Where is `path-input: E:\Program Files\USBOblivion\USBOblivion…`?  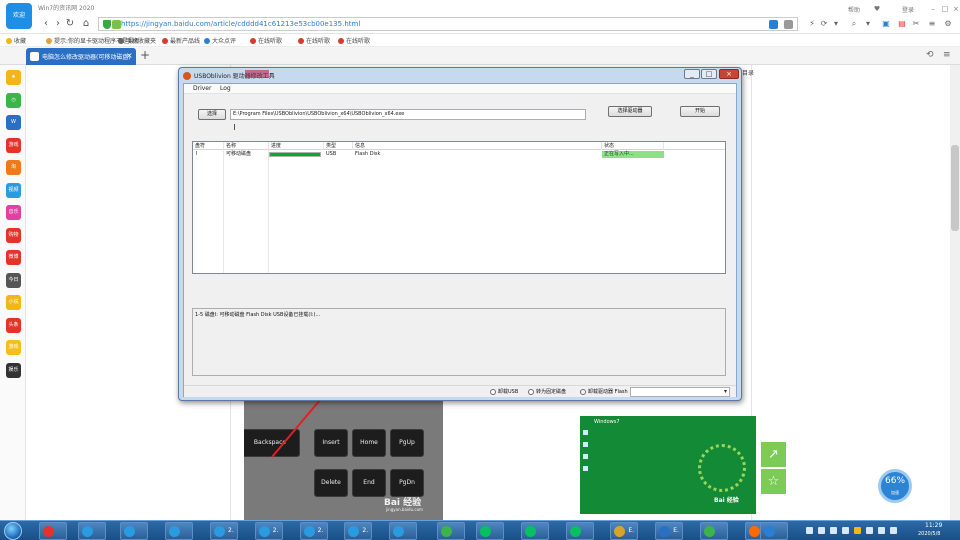
path-input: E:\Program Files\USBOblivion\USBOblivion… is located at coordinates (408, 114).